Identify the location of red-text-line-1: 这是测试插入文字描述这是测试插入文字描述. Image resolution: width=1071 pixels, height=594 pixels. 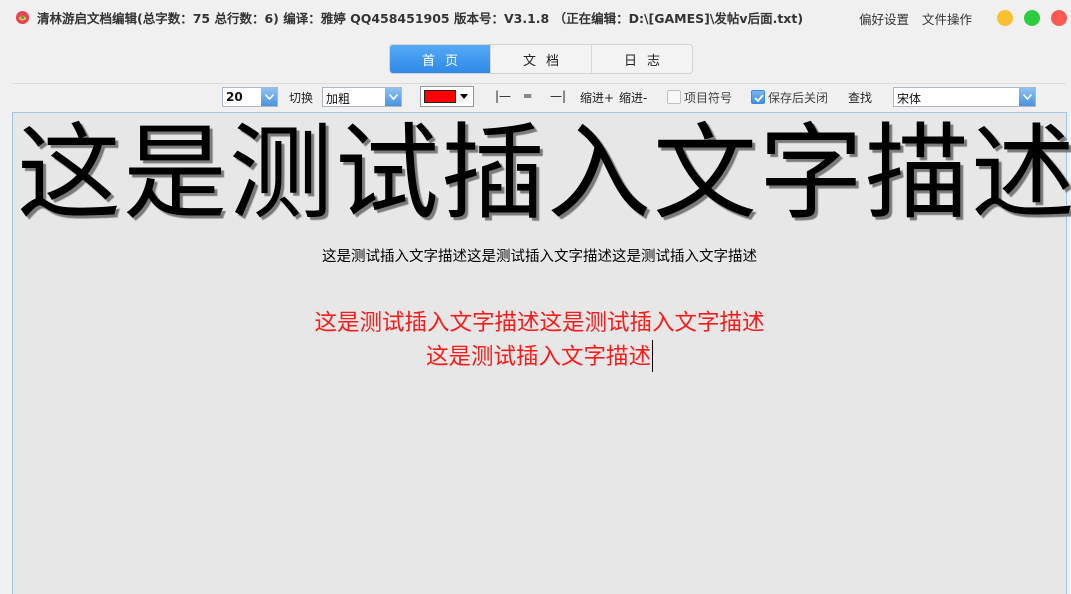
(539, 323).